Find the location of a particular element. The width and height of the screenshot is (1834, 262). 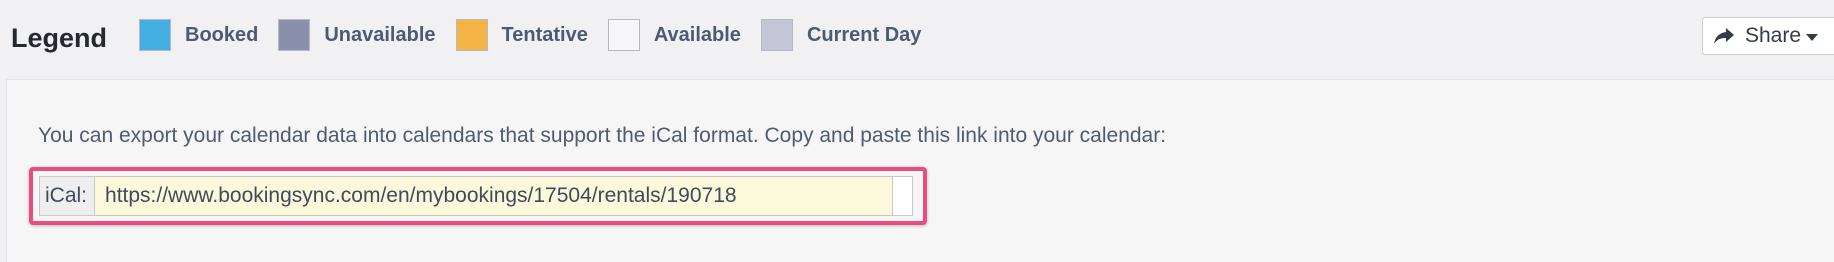

legend-item-tentative: Tentative is located at coordinates (521, 35).